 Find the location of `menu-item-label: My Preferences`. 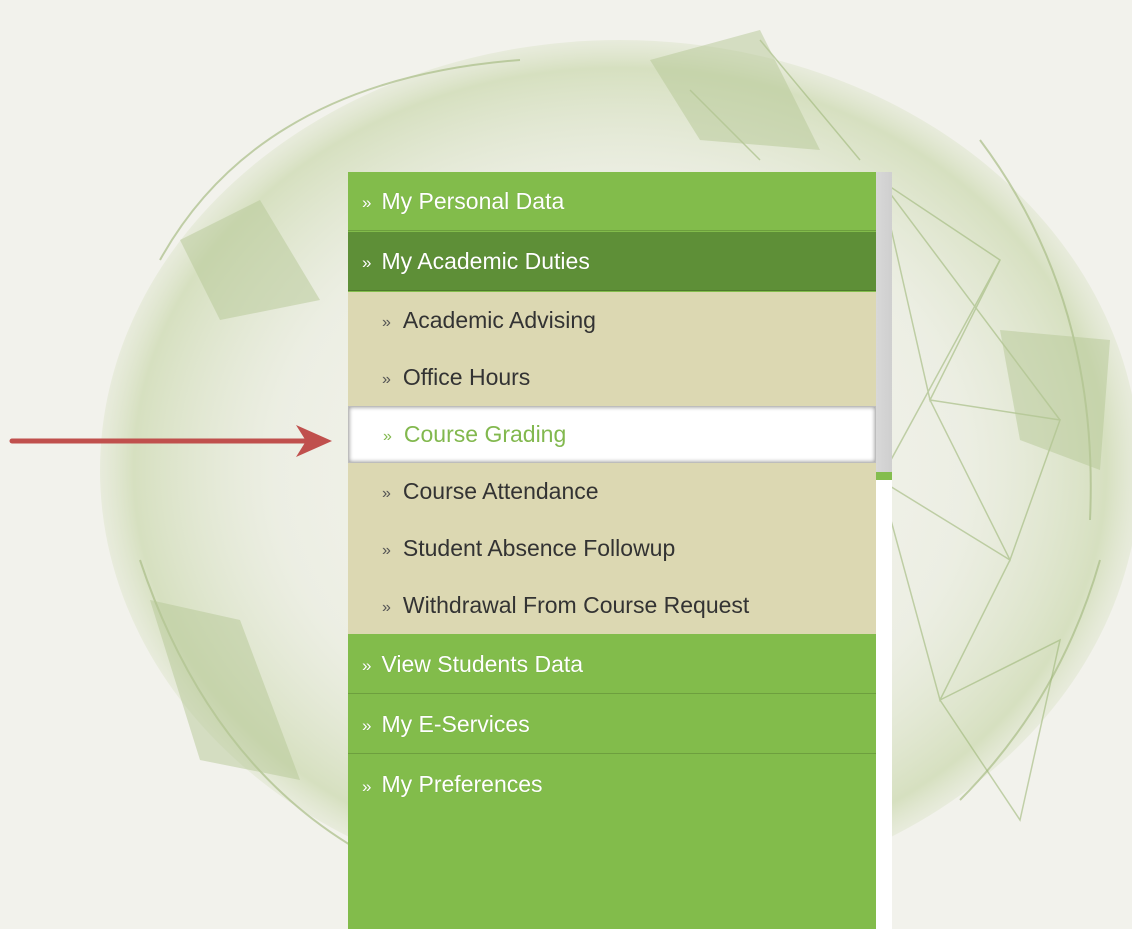

menu-item-label: My Preferences is located at coordinates (462, 784).